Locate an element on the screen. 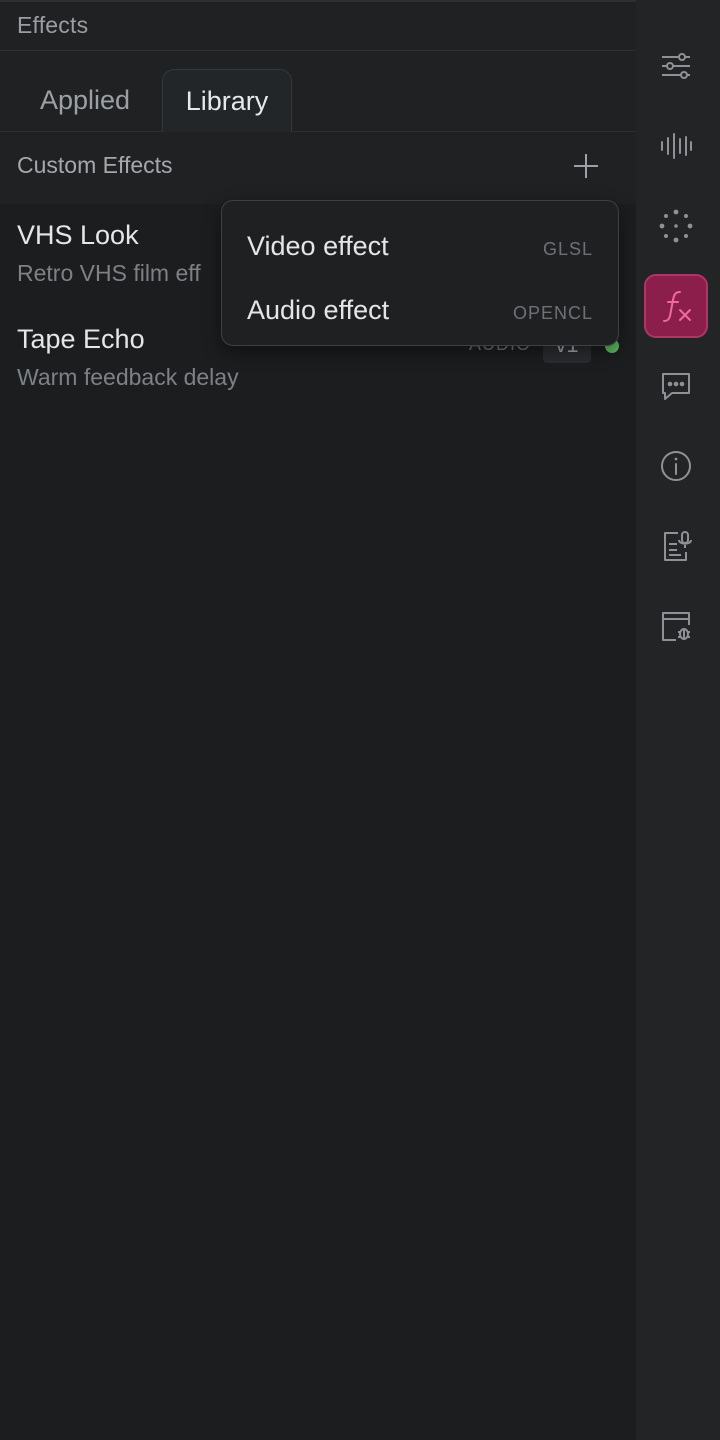 The width and height of the screenshot is (720, 1440). rail-button-debug is located at coordinates (676, 626).